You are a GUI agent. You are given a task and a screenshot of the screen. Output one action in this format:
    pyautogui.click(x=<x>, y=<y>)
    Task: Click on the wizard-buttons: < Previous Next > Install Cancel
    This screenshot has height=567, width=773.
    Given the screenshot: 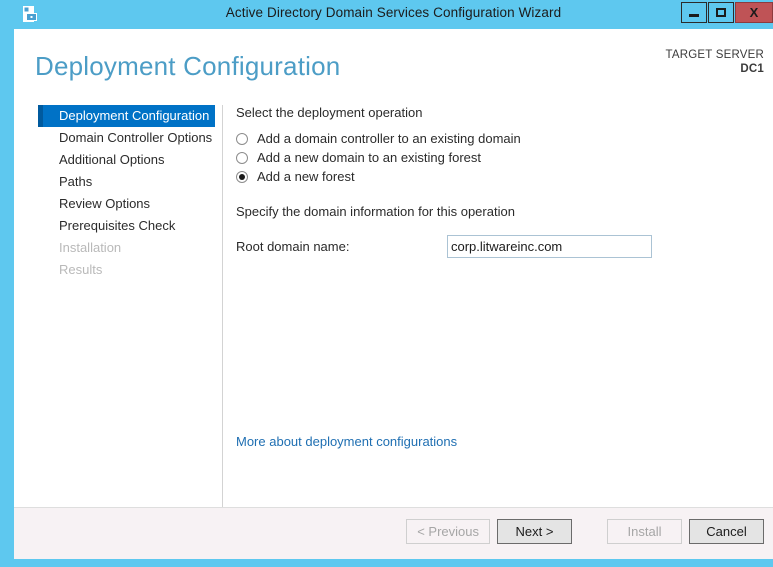 What is the action you would take?
    pyautogui.click(x=585, y=531)
    